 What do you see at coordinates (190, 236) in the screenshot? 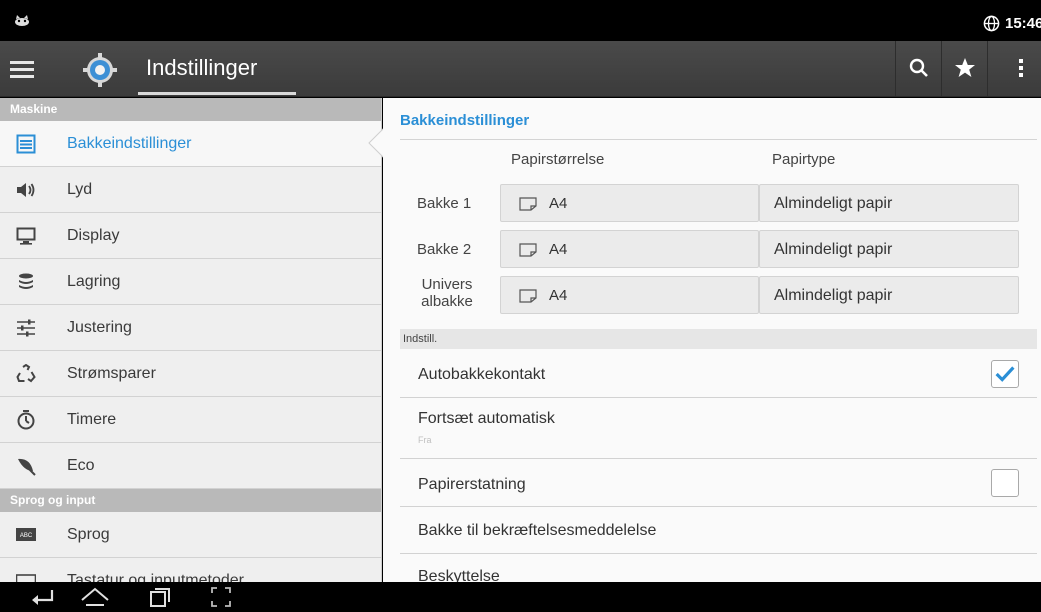
I see `sidebar-item-display: Display` at bounding box center [190, 236].